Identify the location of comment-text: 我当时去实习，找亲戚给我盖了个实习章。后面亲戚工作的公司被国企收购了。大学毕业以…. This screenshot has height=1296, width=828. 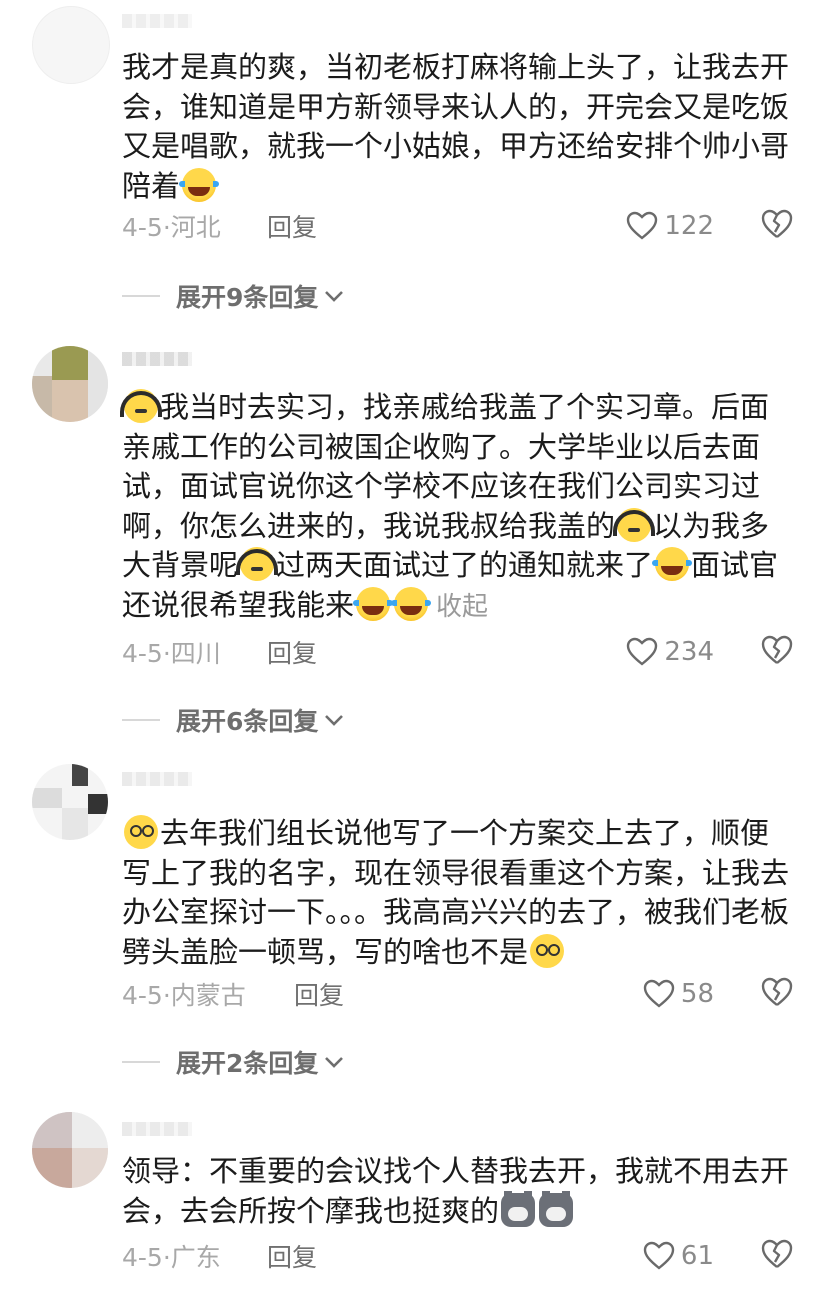
(455, 507).